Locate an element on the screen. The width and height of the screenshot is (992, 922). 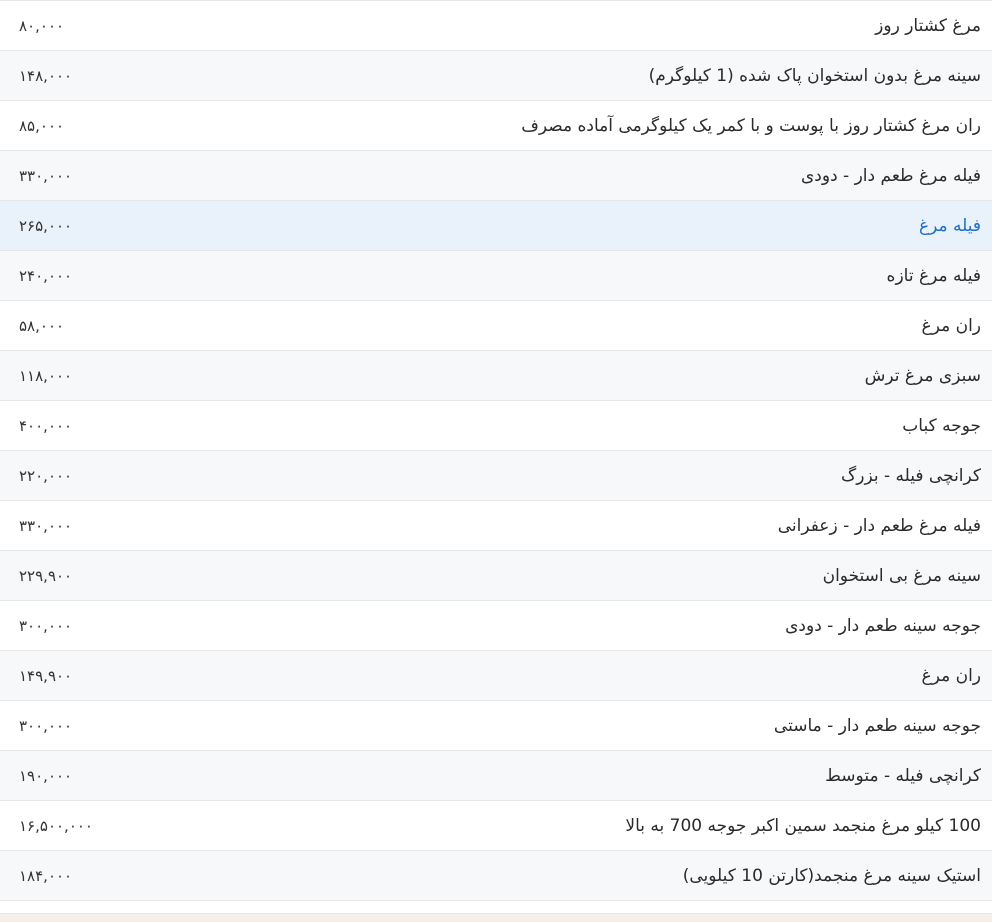
product-price: ۲۲۰,۰۰۰ is located at coordinates (46, 475).